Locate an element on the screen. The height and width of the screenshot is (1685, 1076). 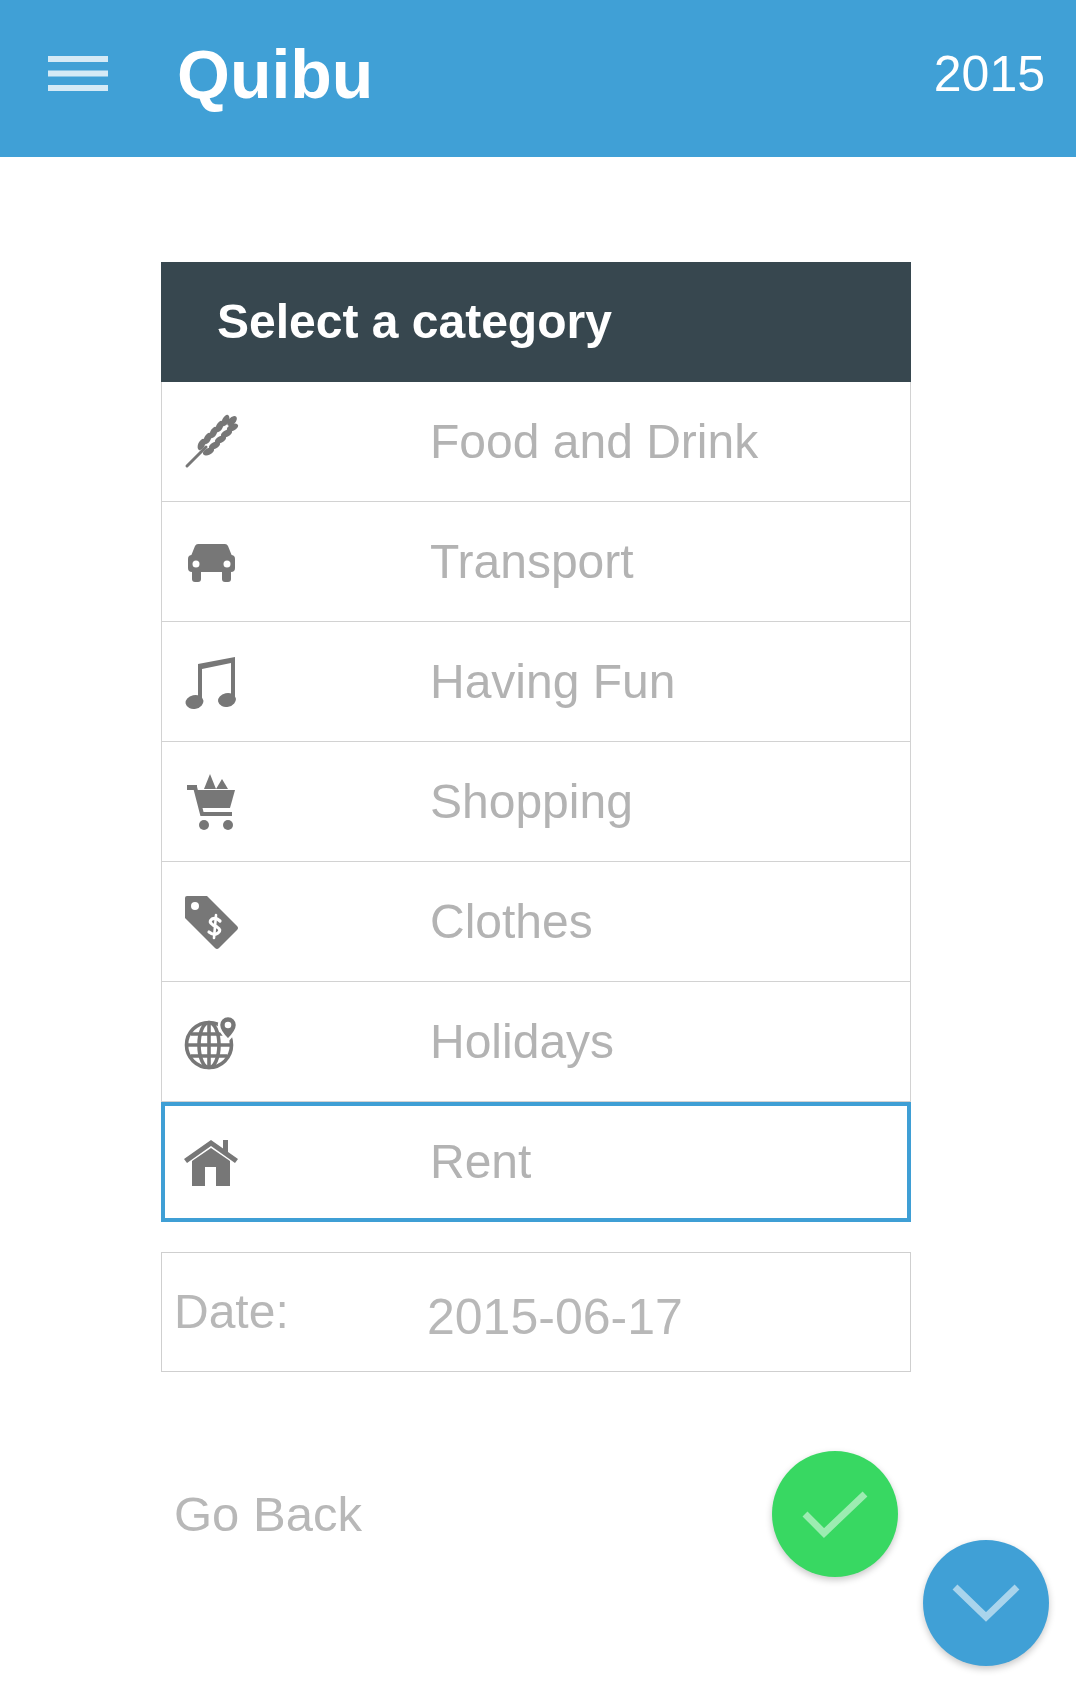
wheat-icon is located at coordinates (211, 441).